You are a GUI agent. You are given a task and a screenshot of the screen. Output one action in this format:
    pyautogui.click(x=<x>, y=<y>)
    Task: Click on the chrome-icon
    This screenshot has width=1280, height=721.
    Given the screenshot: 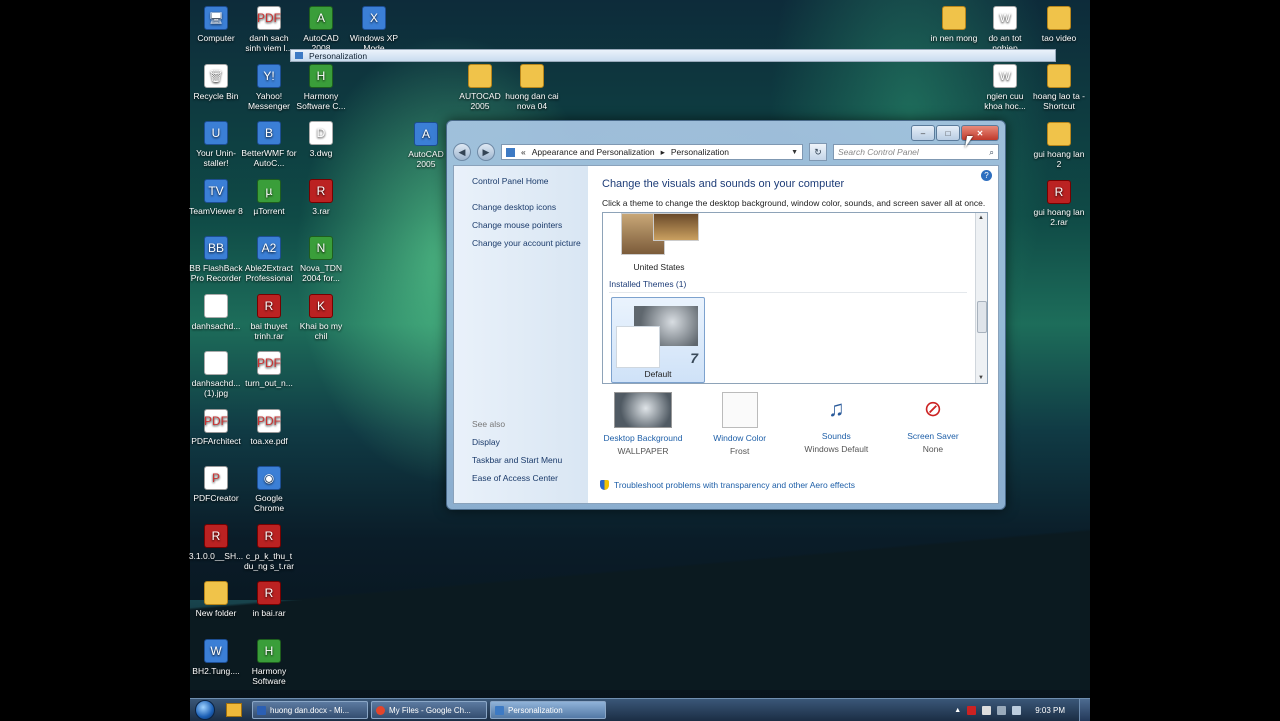 What is the action you would take?
    pyautogui.click(x=380, y=710)
    